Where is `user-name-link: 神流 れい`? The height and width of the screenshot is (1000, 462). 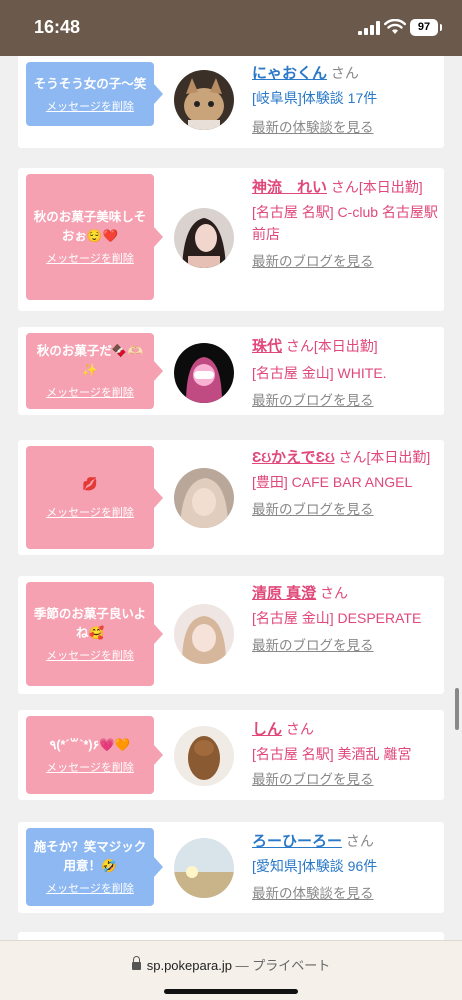 user-name-link: 神流 れい is located at coordinates (289, 187).